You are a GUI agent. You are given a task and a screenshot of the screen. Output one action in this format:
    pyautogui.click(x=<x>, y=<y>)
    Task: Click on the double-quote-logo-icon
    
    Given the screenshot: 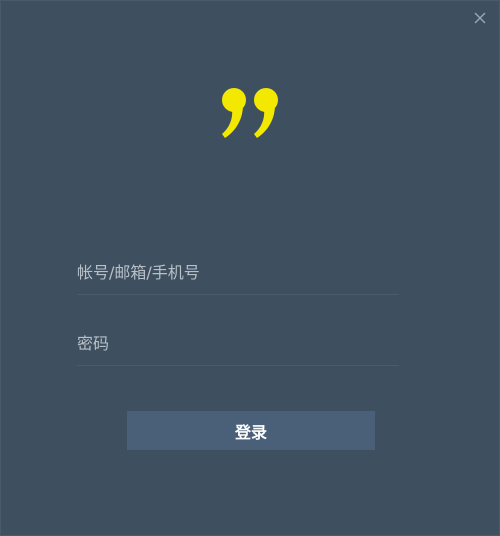 What is the action you would take?
    pyautogui.click(x=250, y=113)
    